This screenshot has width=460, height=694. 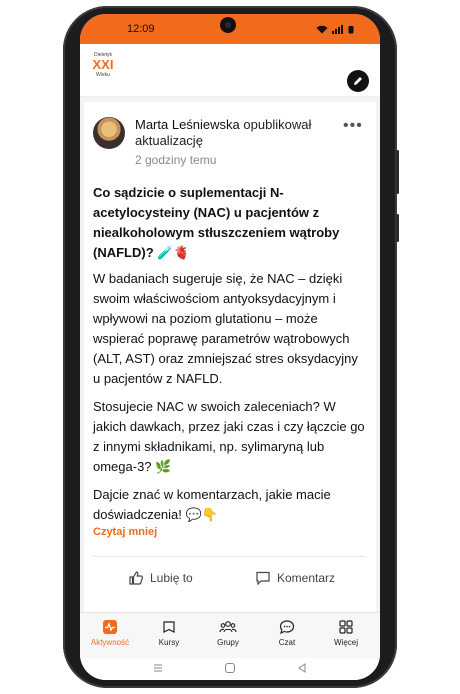 I want to click on chat-icon, so click(x=287, y=627).